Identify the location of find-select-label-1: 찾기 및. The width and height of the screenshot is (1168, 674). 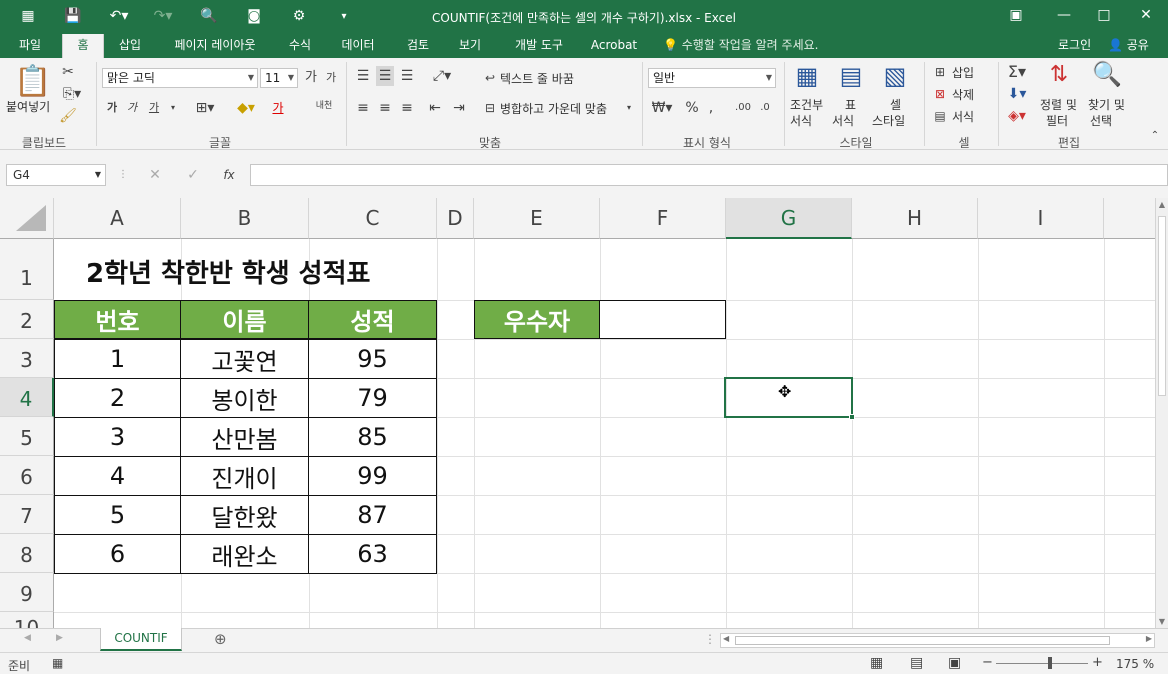
(1106, 104).